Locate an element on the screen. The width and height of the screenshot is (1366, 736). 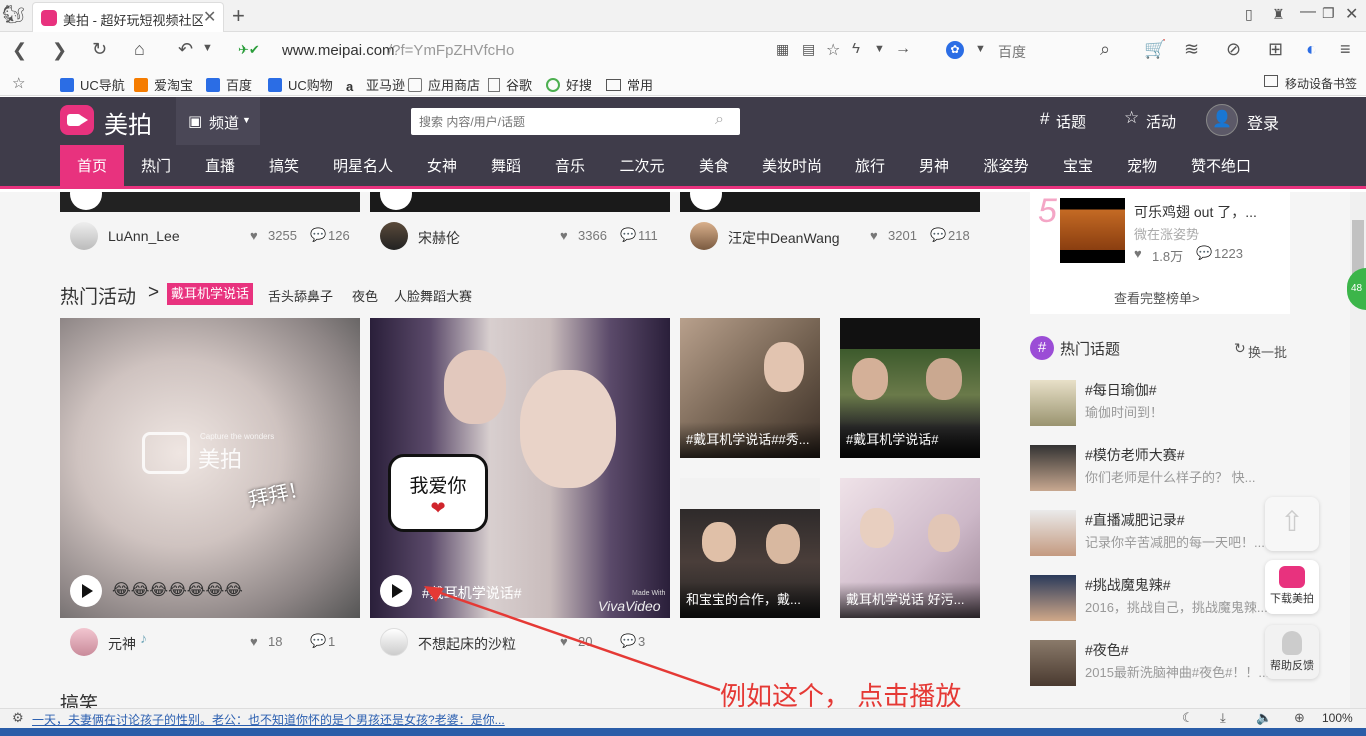
nav-item-pets: 宠物 is located at coordinates (1142, 167).